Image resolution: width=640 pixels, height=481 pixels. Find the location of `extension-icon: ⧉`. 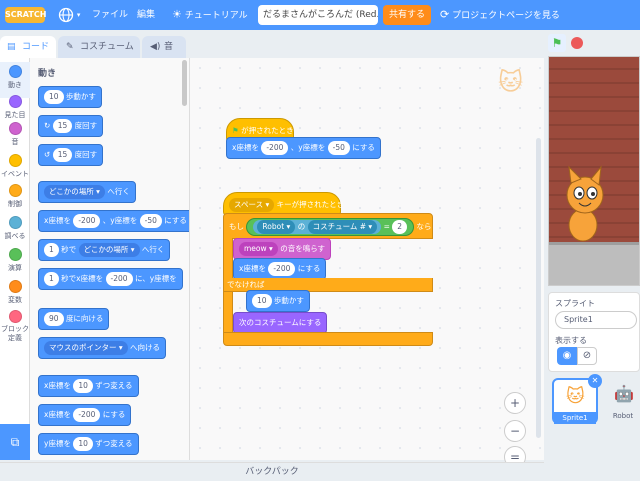

extension-icon: ⧉ is located at coordinates (15, 442).